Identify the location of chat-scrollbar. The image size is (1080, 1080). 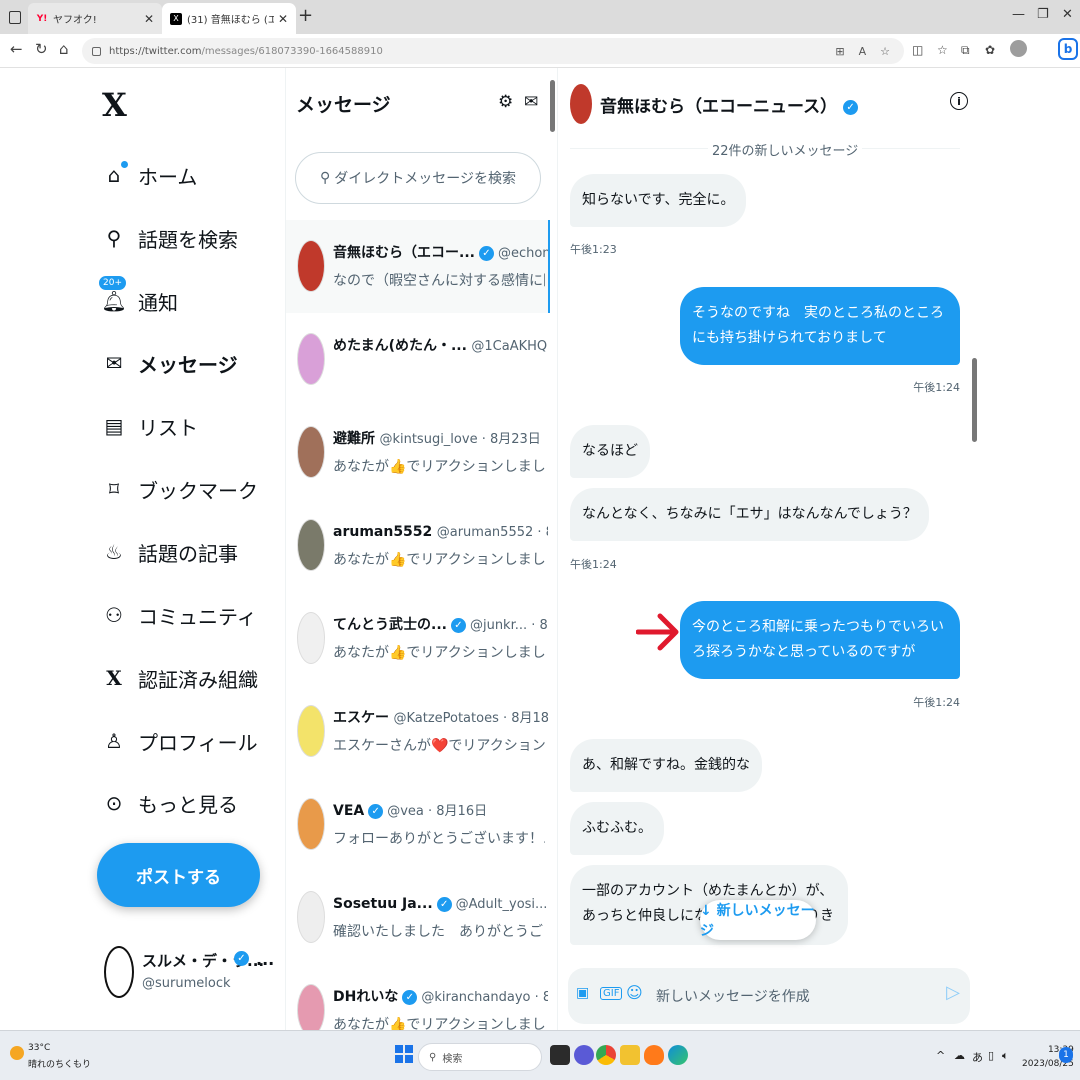
(974, 400).